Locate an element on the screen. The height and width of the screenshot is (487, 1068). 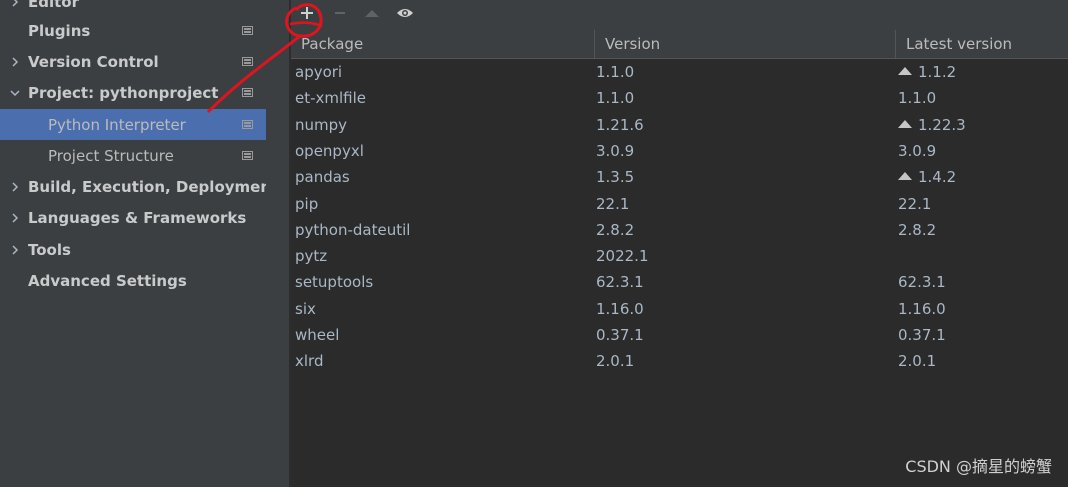
sidebar-item: Advanced Settings is located at coordinates (133, 280).